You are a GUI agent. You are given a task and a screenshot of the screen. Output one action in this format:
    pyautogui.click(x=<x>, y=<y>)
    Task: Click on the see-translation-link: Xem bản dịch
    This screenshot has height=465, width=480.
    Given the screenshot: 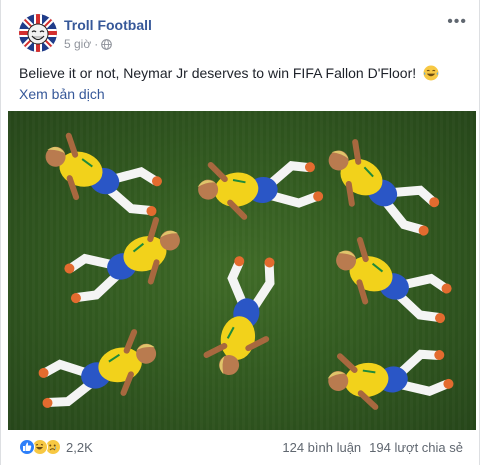 What is the action you would take?
    pyautogui.click(x=62, y=94)
    